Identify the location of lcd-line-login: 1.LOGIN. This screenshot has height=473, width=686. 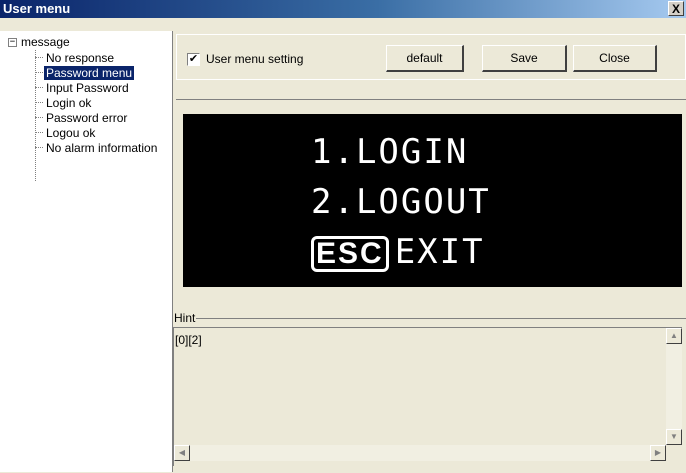
(390, 152).